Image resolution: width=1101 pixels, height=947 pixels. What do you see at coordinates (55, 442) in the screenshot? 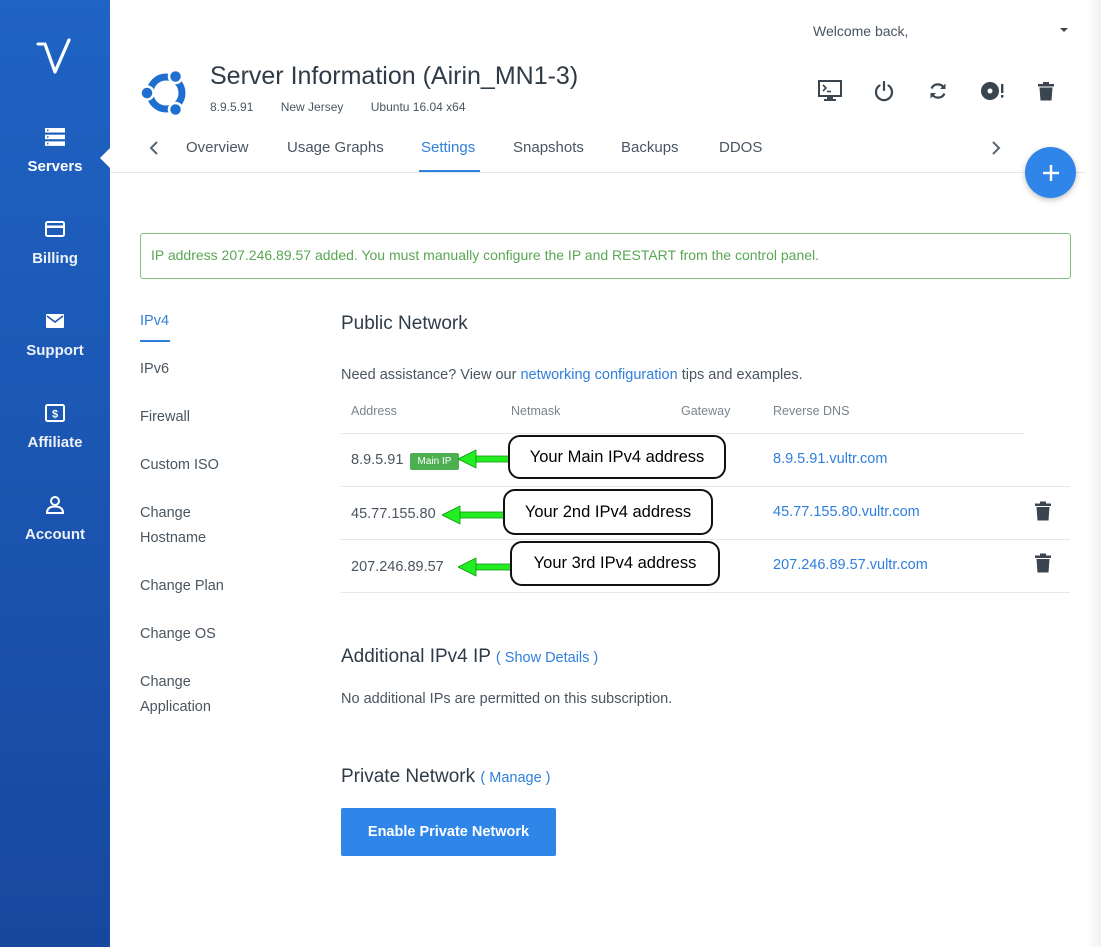
I see `sidebar-item-label: Affiliate` at bounding box center [55, 442].